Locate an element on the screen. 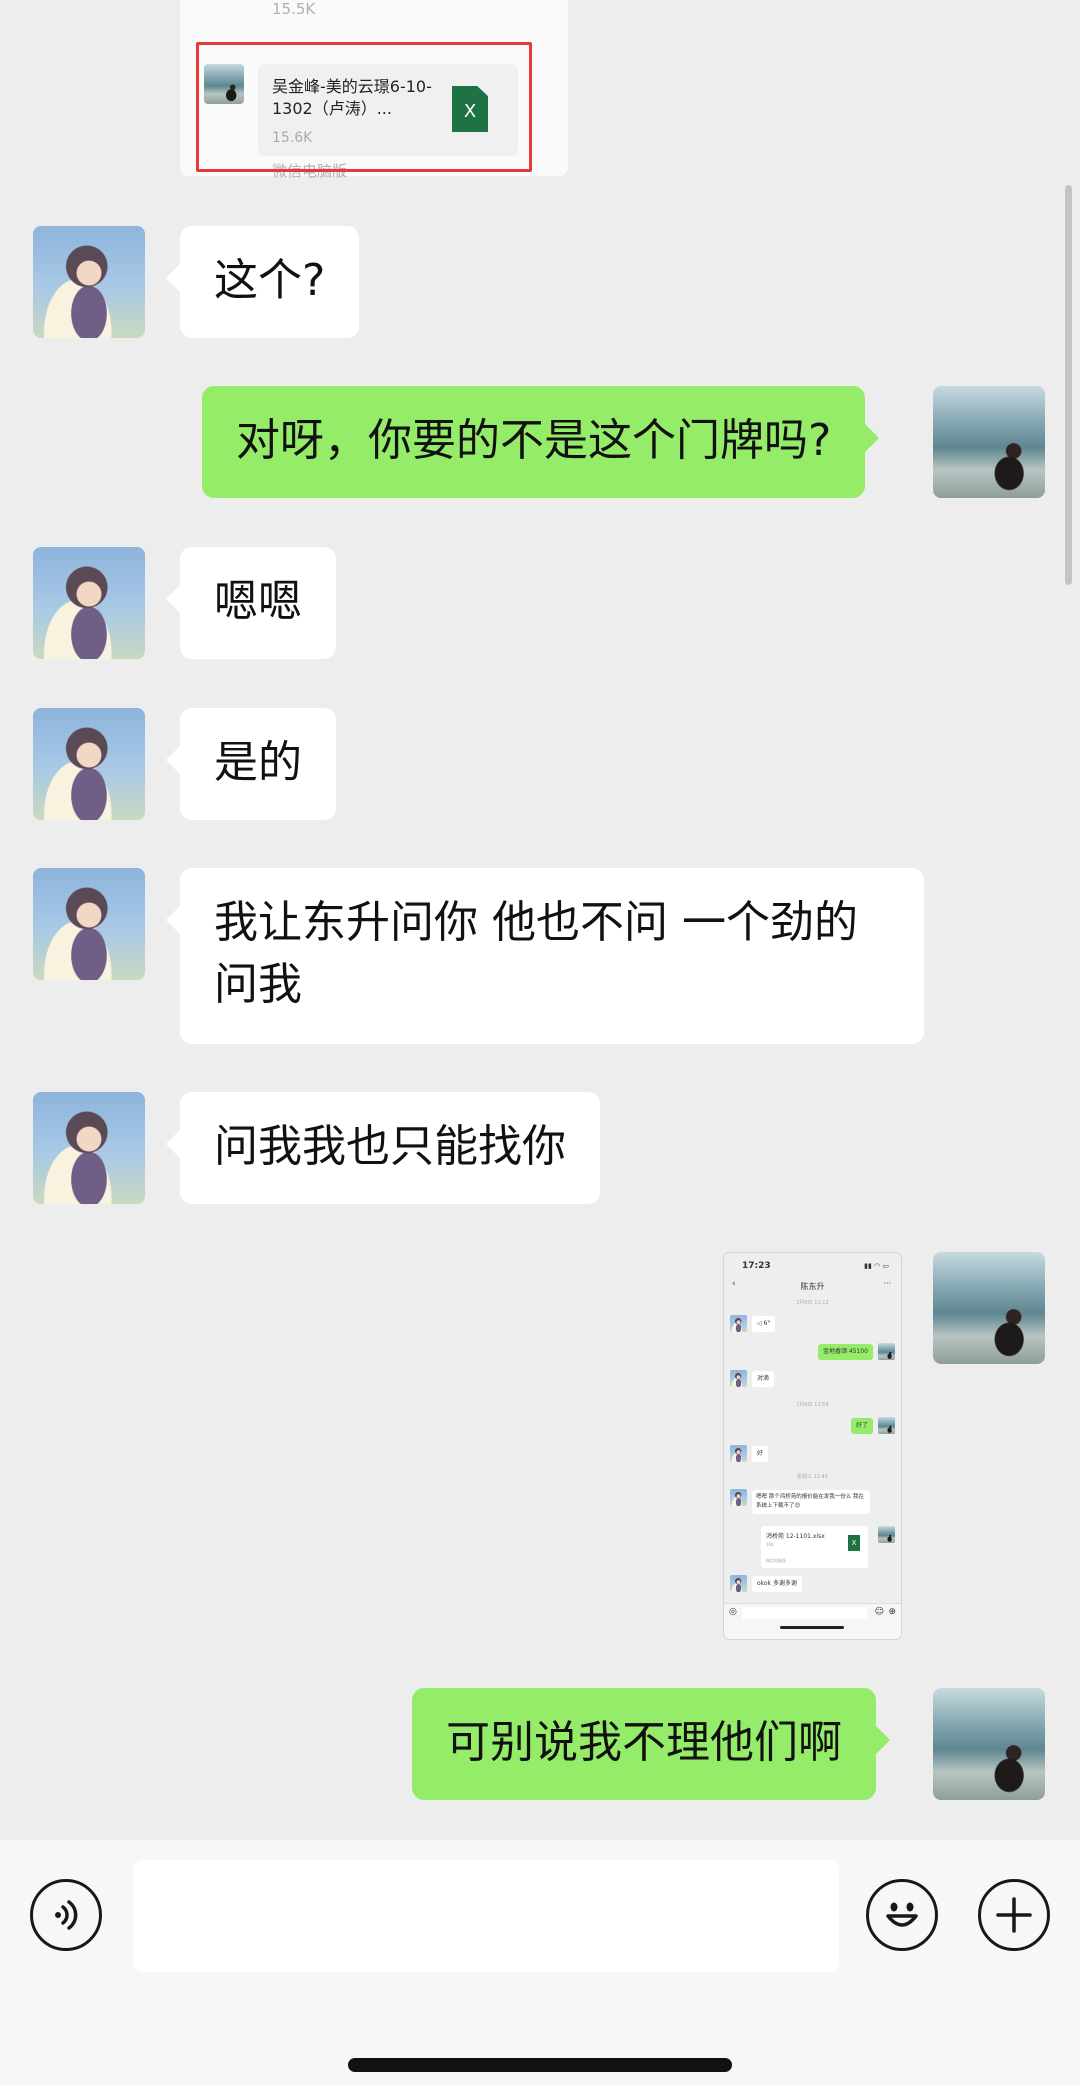 The width and height of the screenshot is (1080, 2085). thumb-timestamp: 1月6日 11:12 is located at coordinates (812, 1303).